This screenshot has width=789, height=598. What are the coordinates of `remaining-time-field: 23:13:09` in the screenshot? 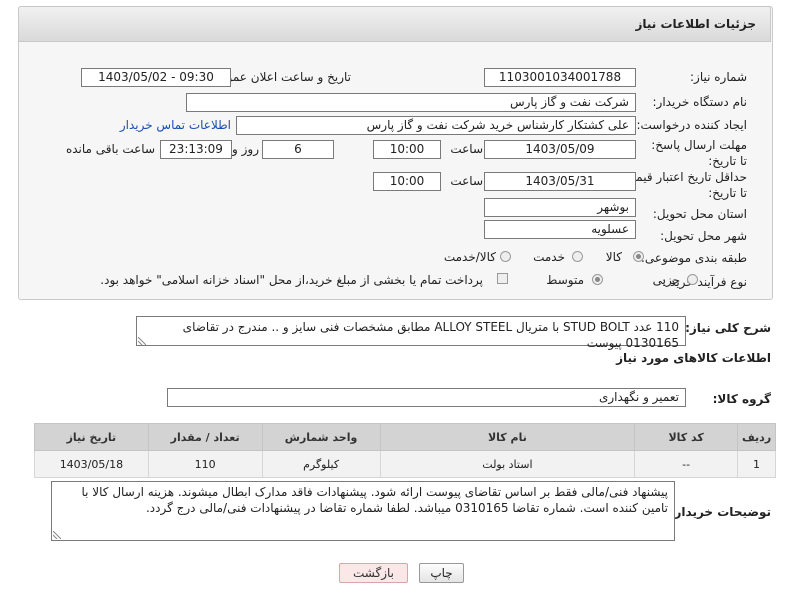 It's located at (196, 149).